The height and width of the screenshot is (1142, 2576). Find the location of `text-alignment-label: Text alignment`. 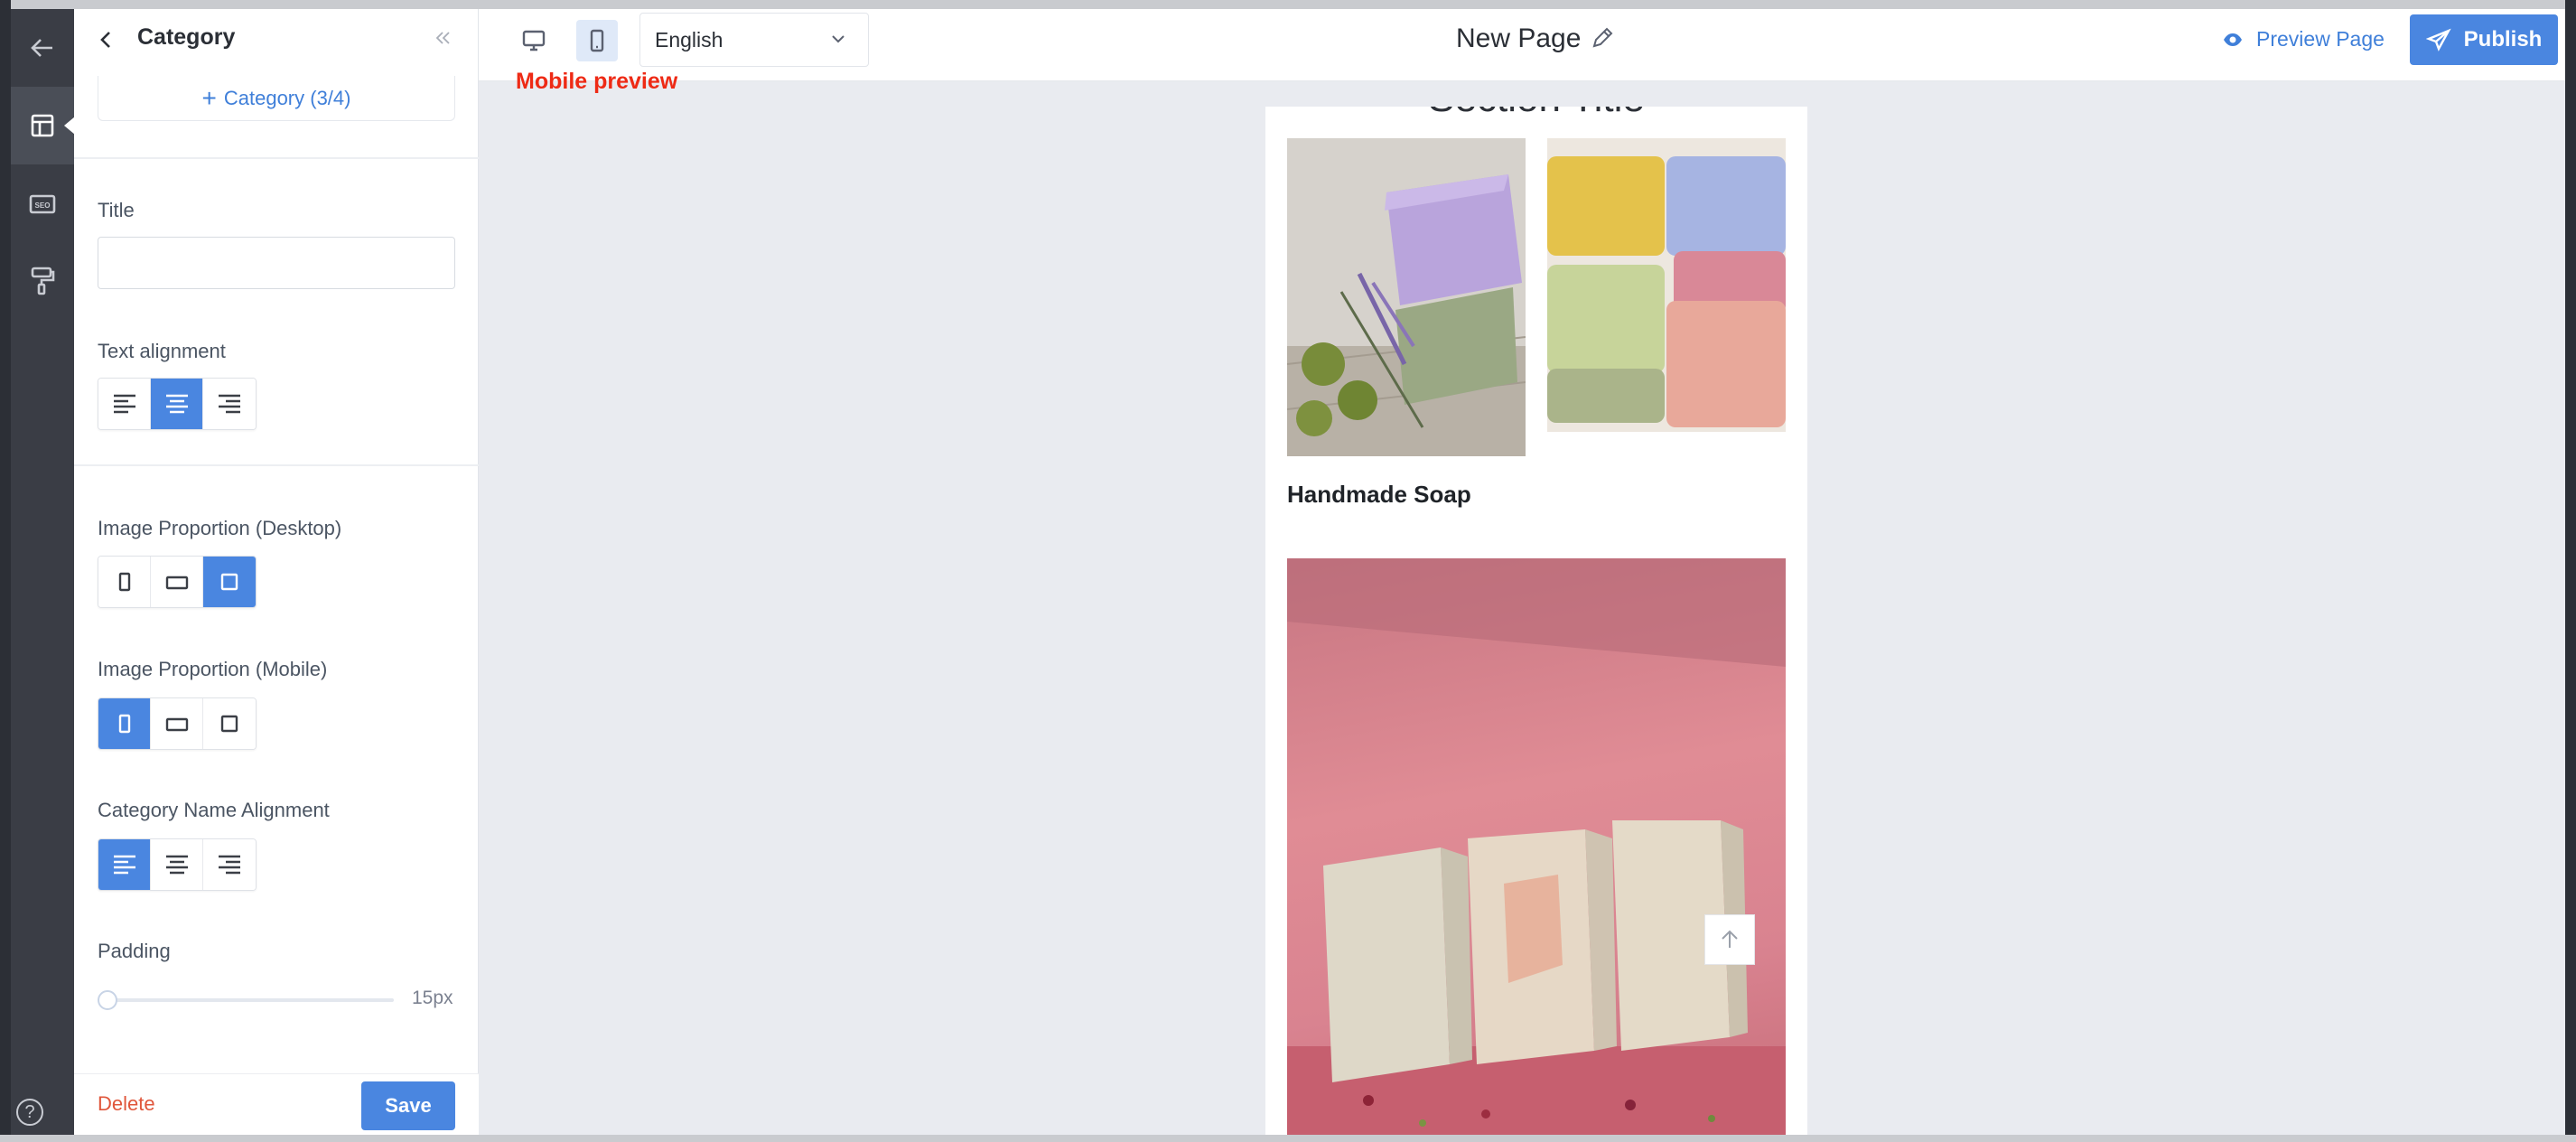

text-alignment-label: Text alignment is located at coordinates (162, 351).